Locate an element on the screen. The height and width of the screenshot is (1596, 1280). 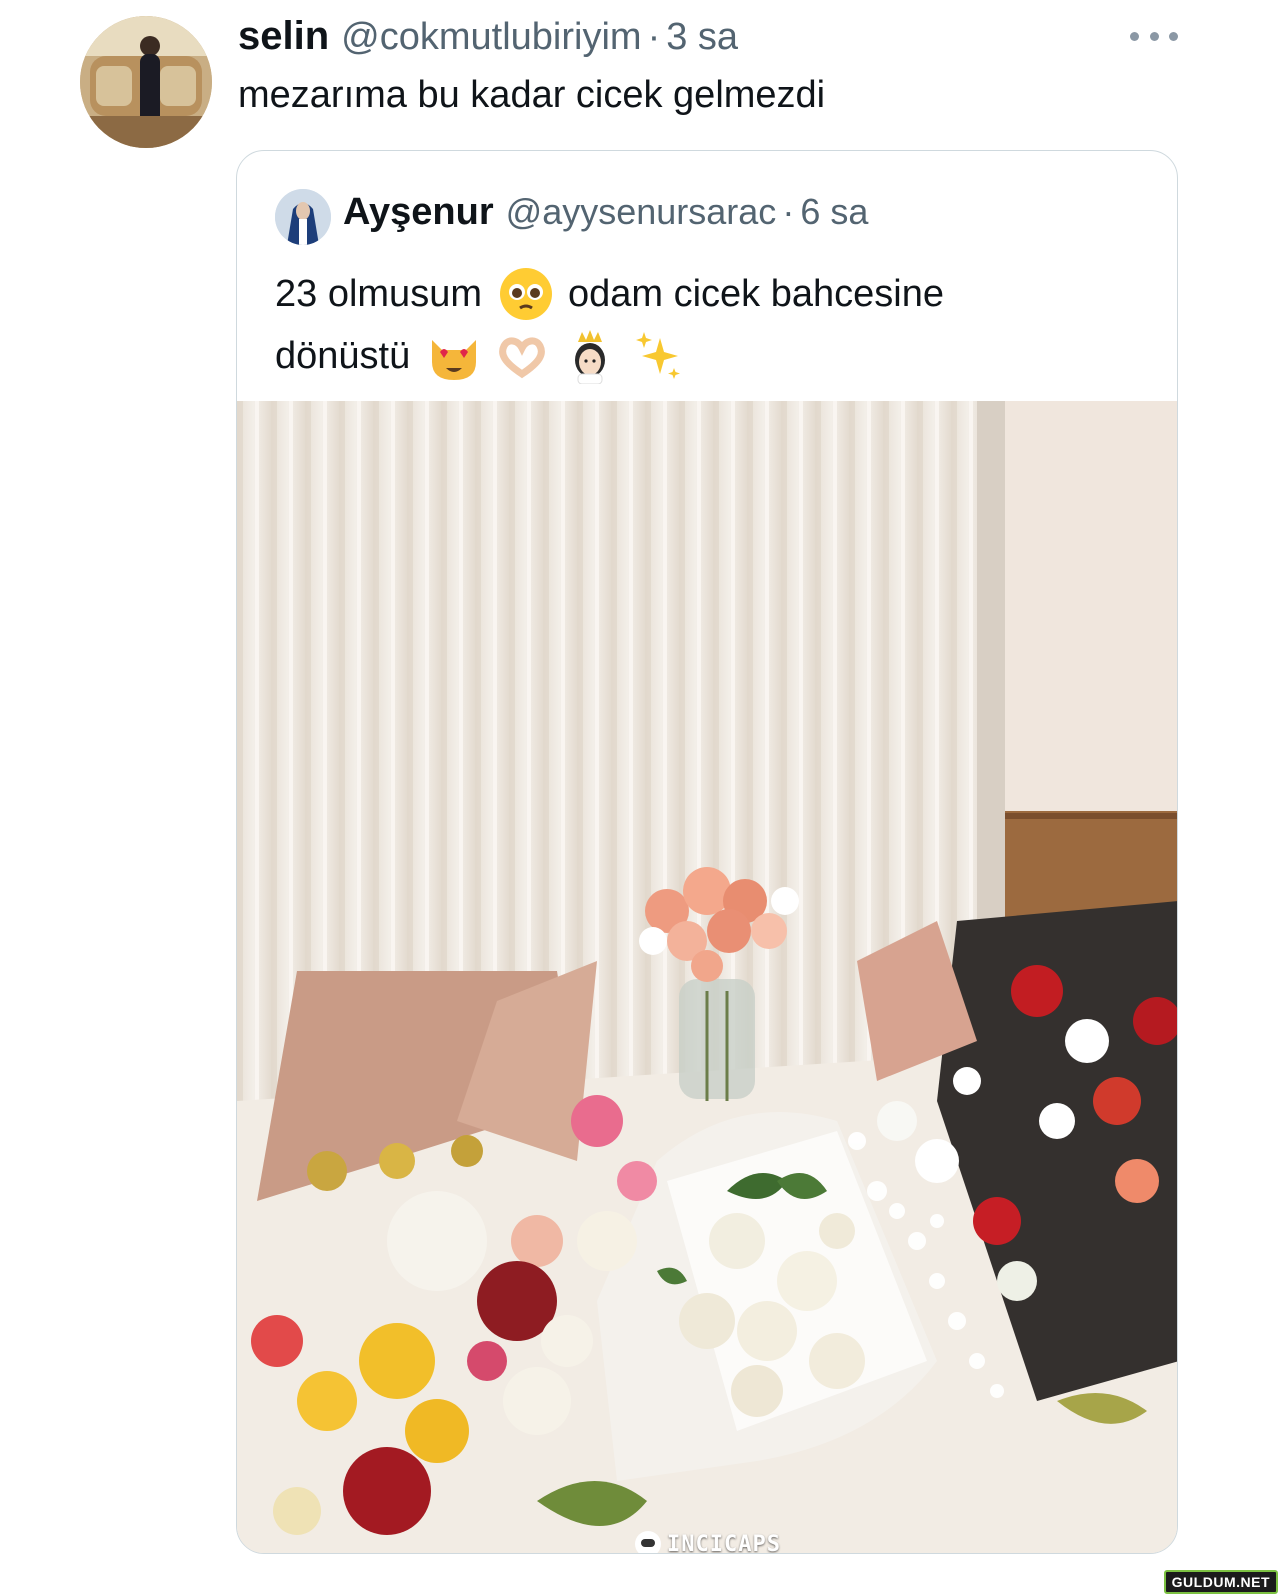
author-display-name: selin is located at coordinates (283, 36).